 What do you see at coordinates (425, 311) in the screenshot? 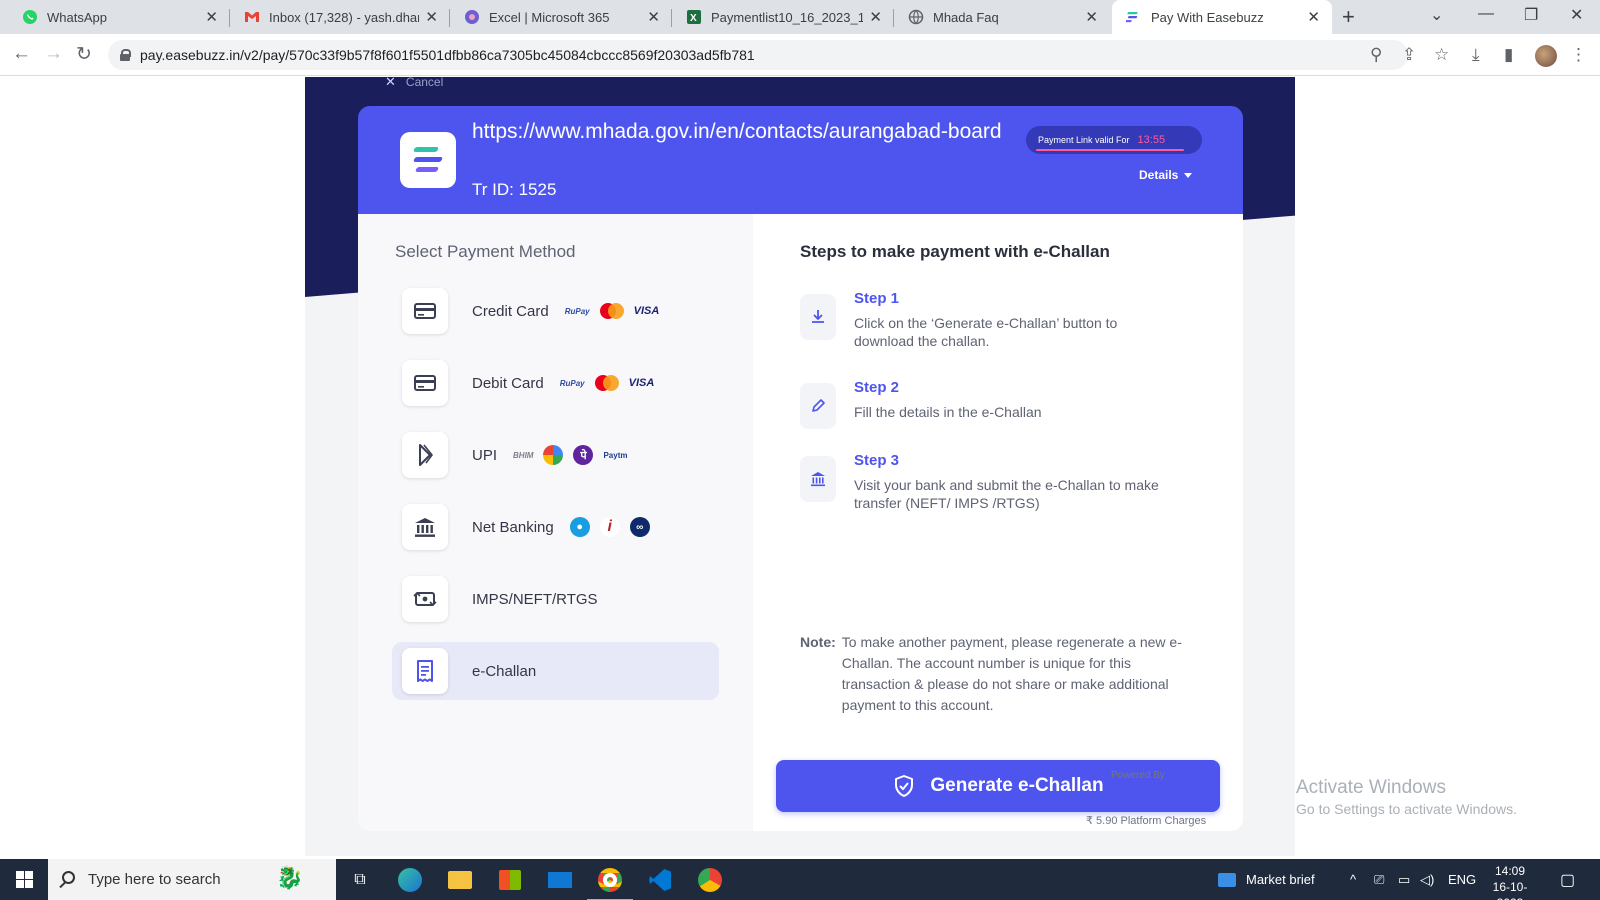
I see `credit-card-icon` at bounding box center [425, 311].